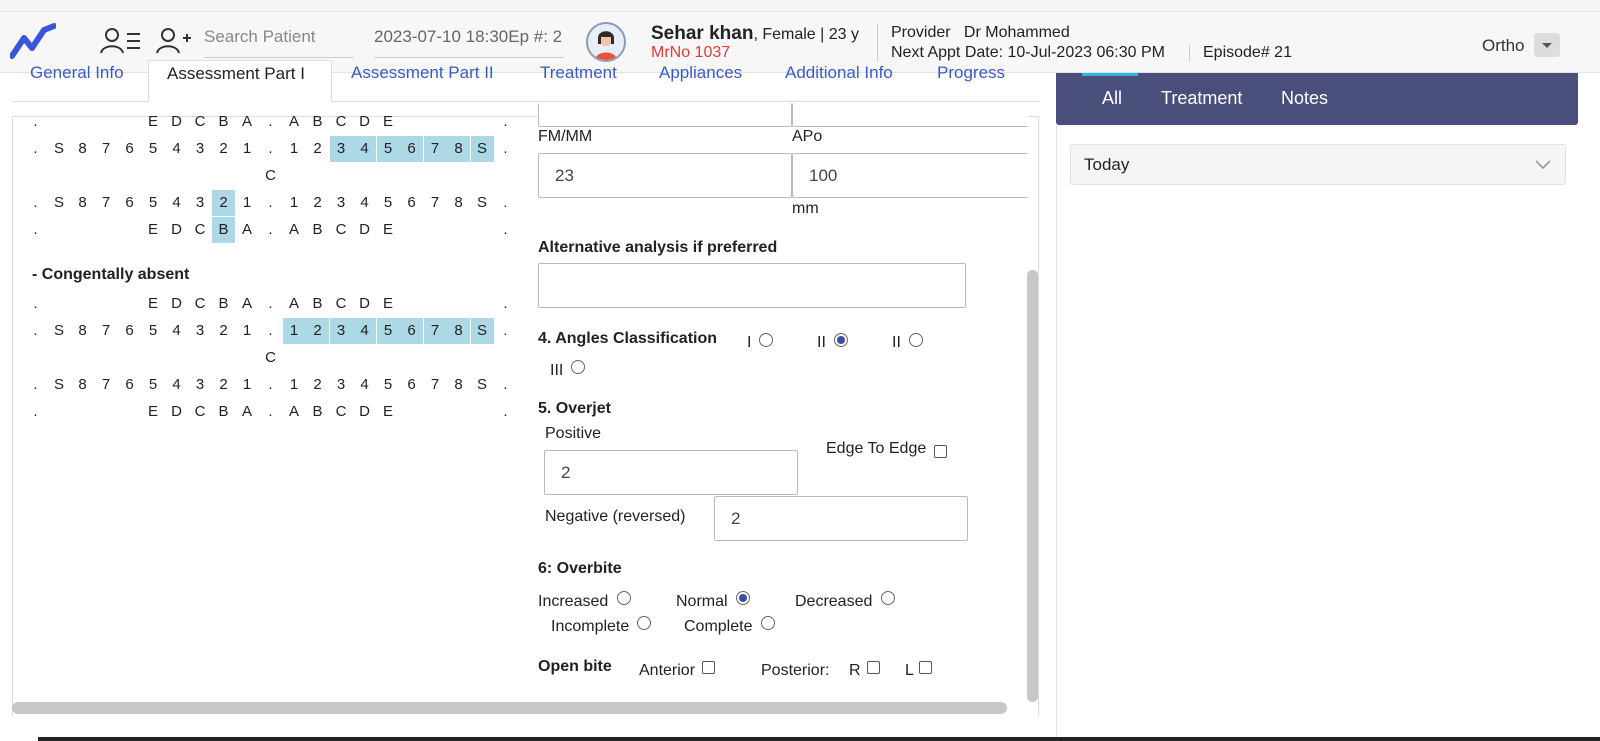 Image resolution: width=1600 pixels, height=741 pixels. What do you see at coordinates (1201, 98) in the screenshot?
I see `tab-treatment-history: Treatment` at bounding box center [1201, 98].